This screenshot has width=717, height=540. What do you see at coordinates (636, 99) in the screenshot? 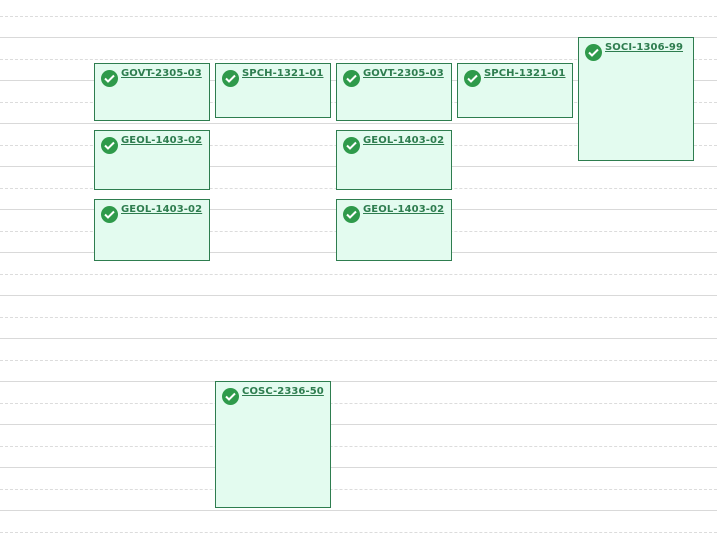
I see `course-block: SOCI-1306-99` at bounding box center [636, 99].